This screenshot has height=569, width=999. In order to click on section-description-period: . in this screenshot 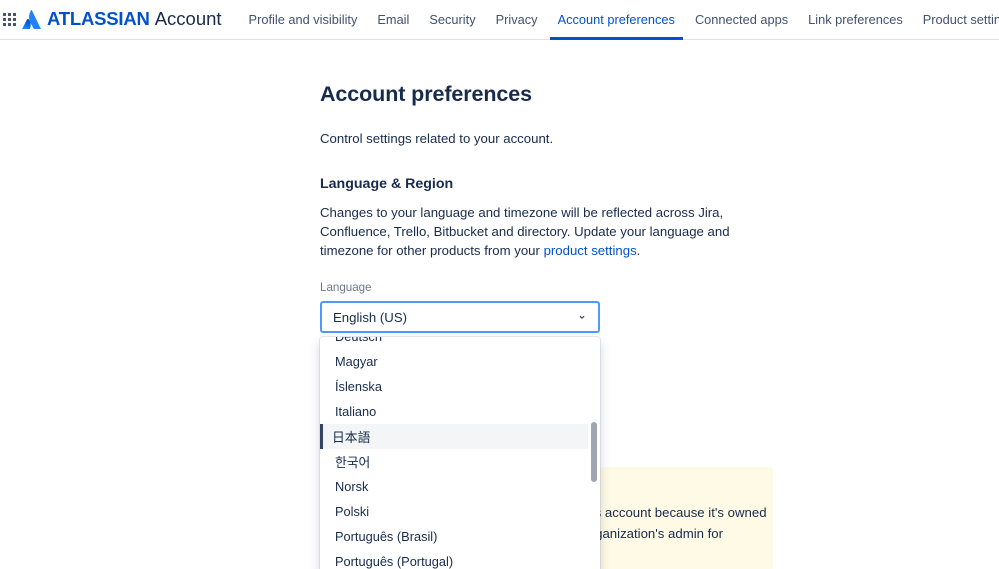, I will do `click(638, 250)`.